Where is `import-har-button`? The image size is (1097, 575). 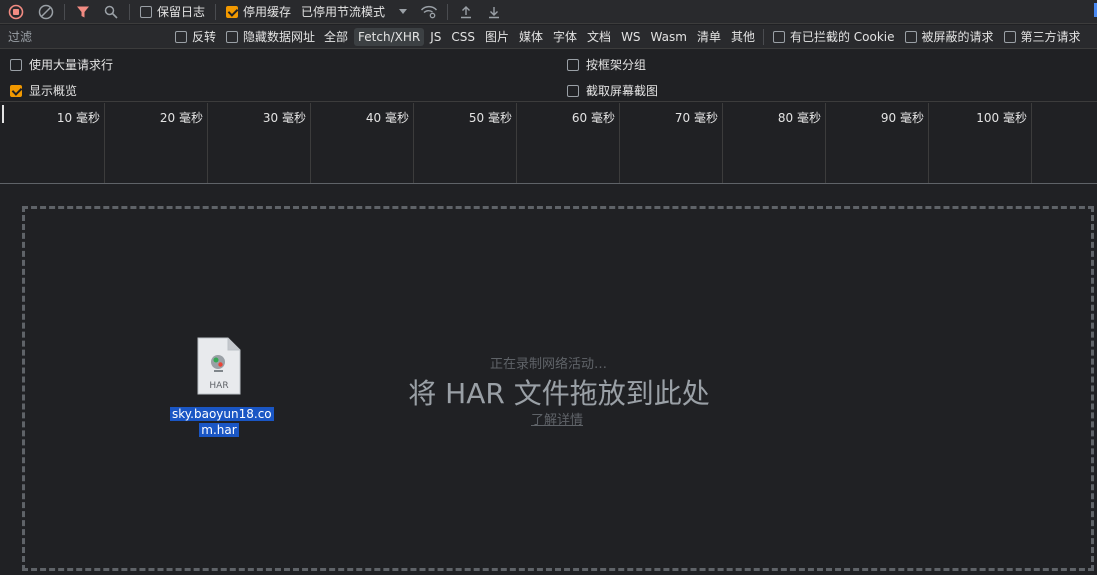
import-har-button is located at coordinates (466, 12).